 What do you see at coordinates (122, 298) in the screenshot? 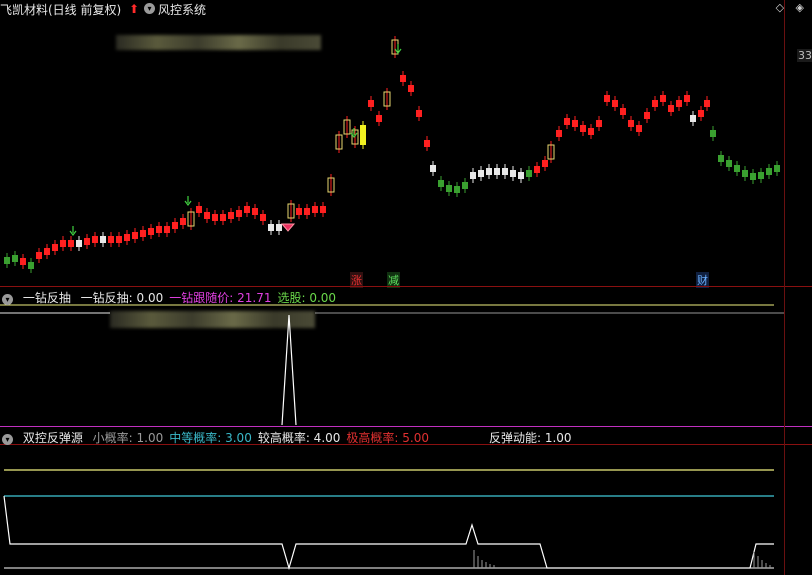
I see `indicator-1-value-0: 一钻反抽: 0.00` at bounding box center [122, 298].